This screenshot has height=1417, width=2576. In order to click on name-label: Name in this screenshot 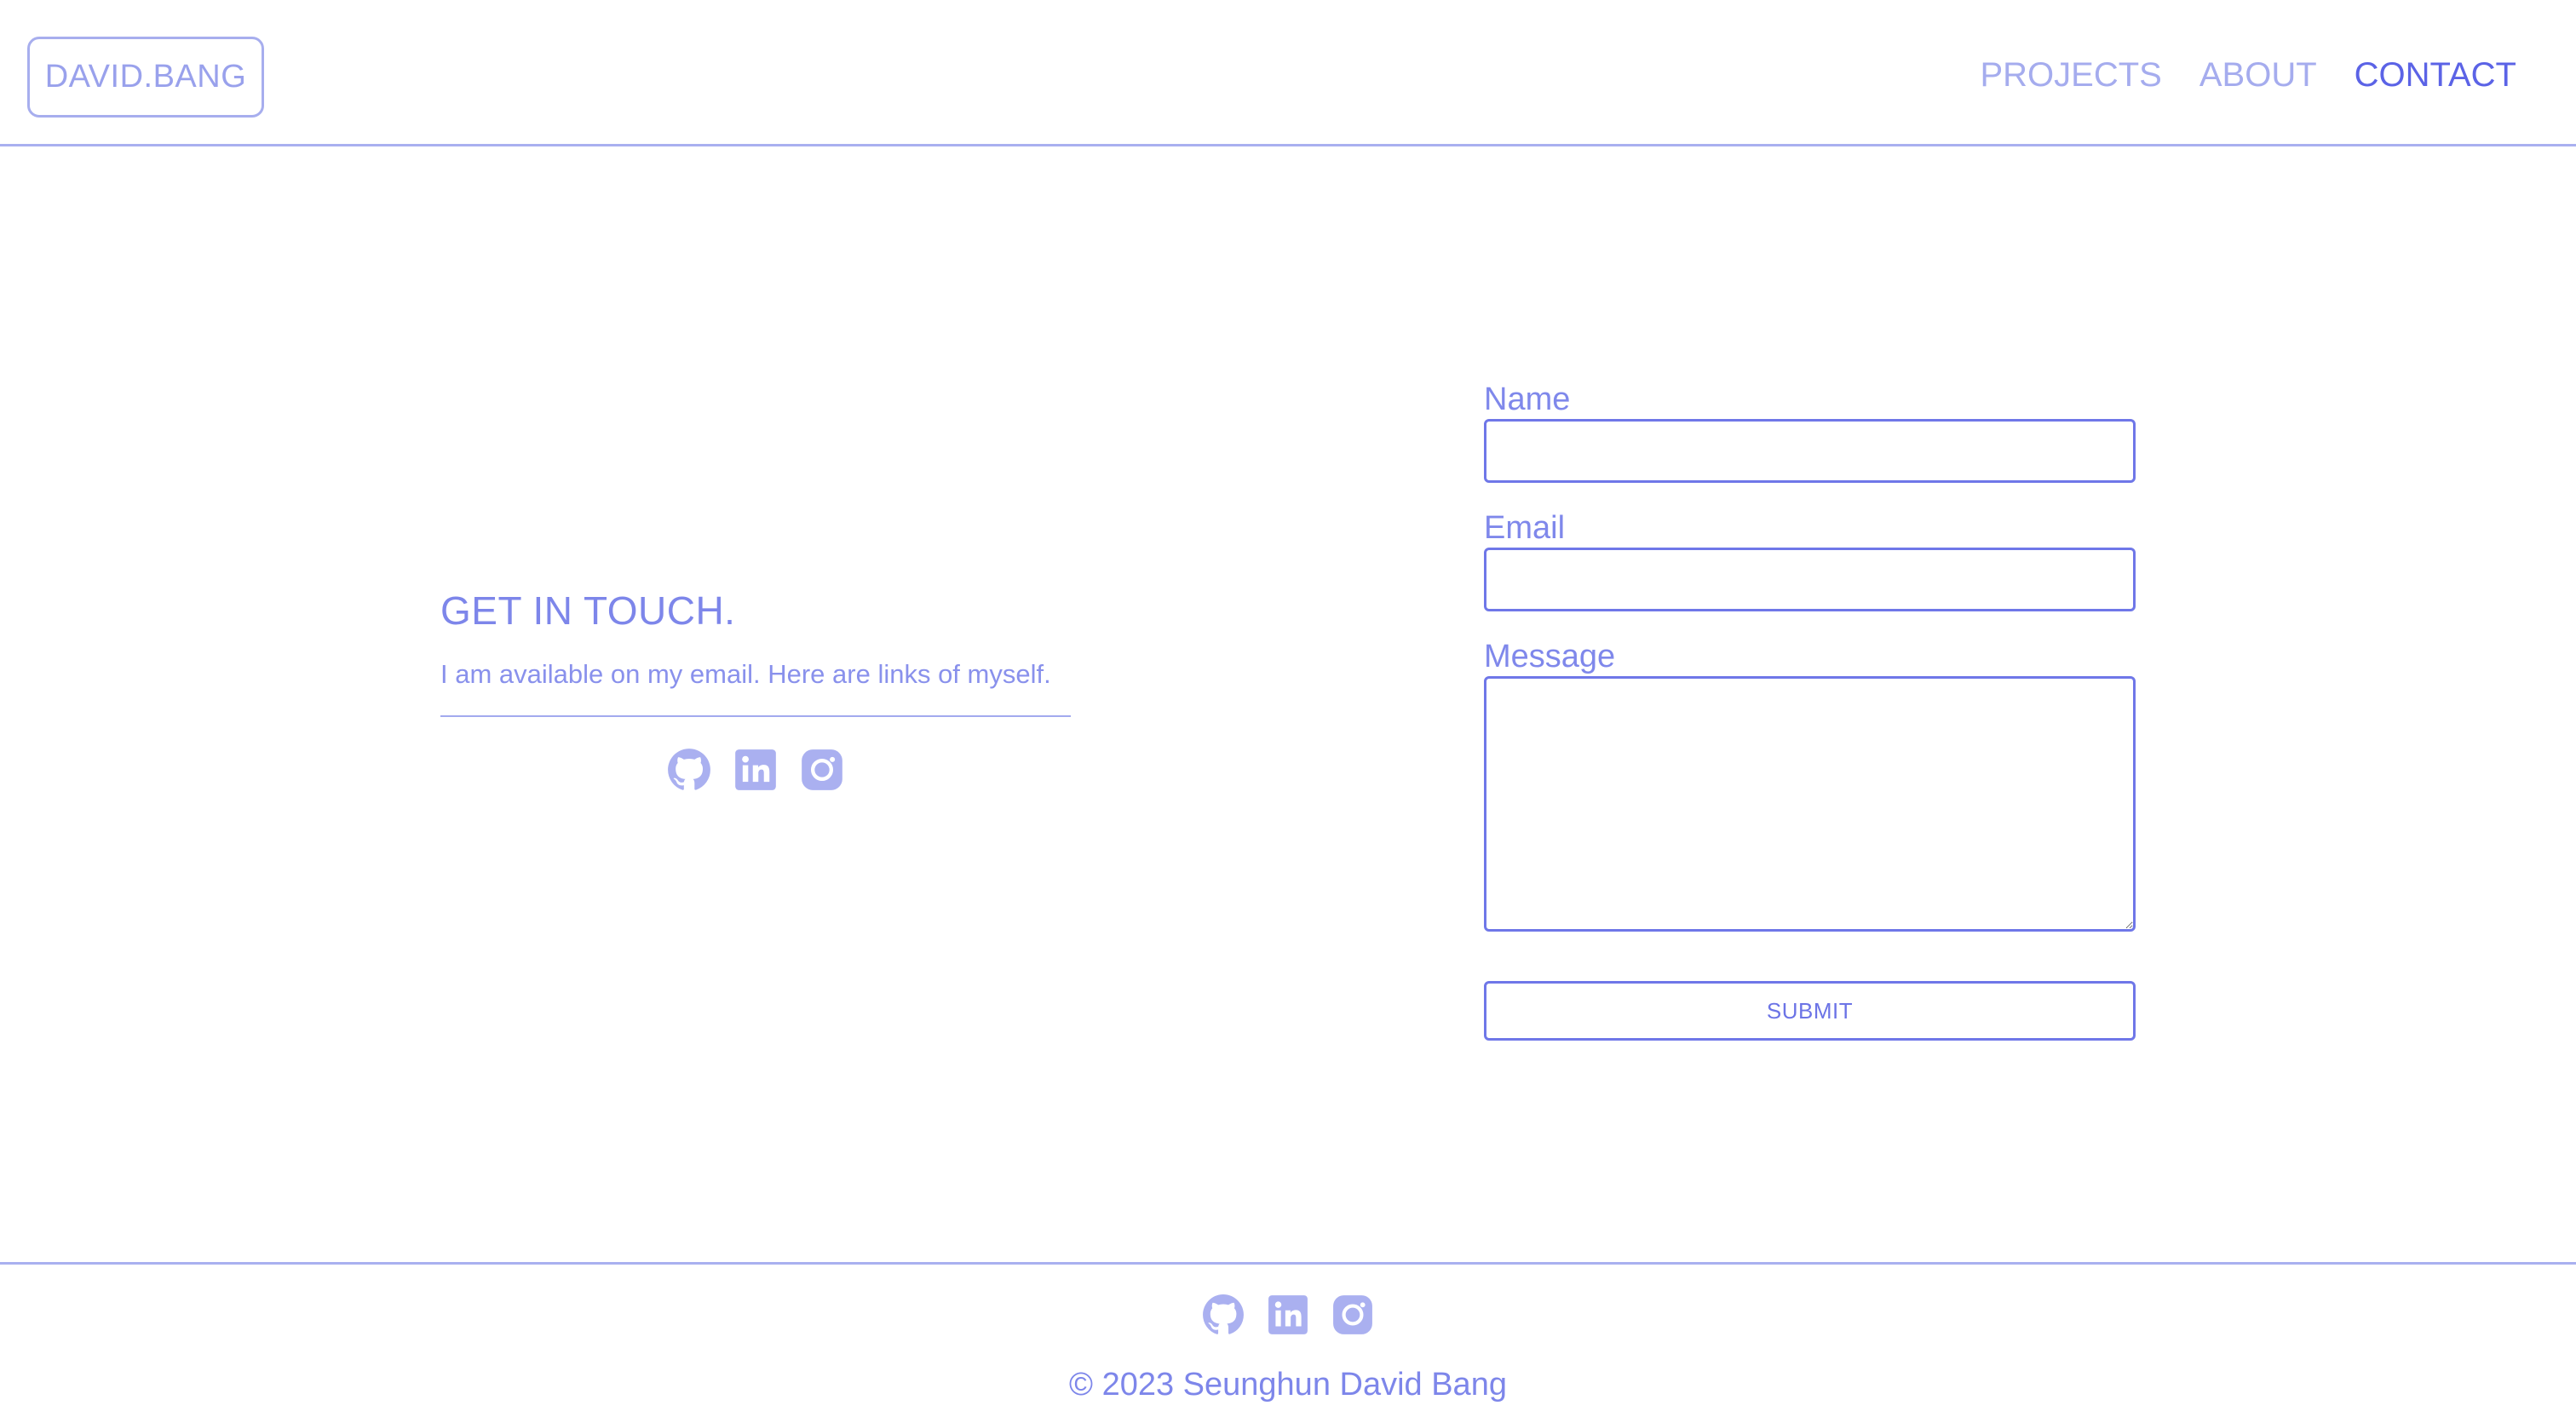, I will do `click(1528, 400)`.